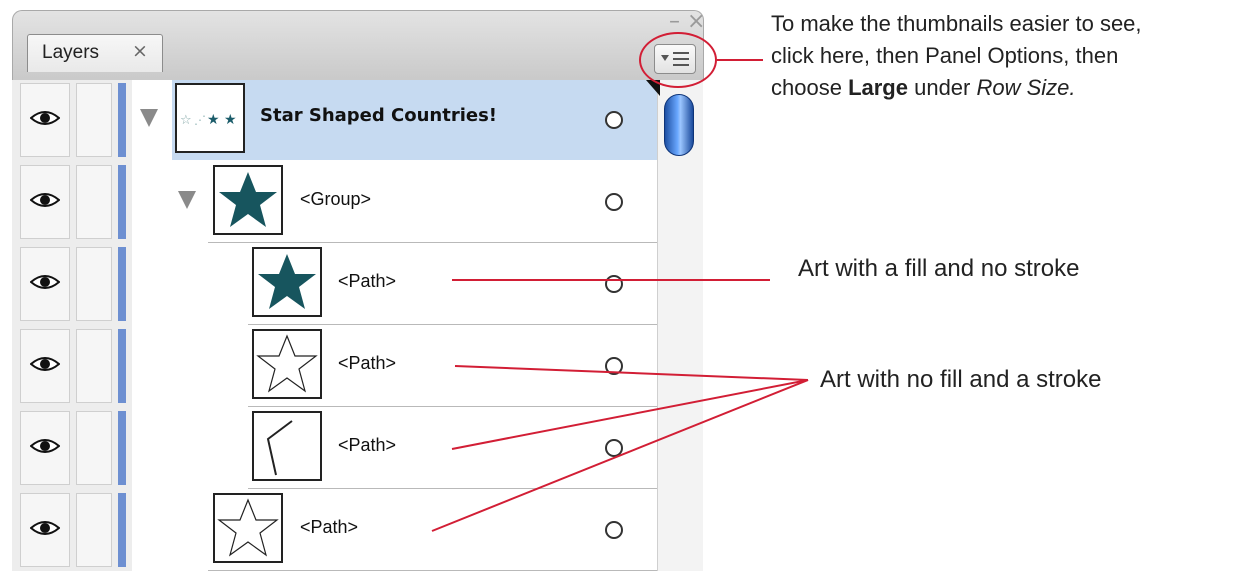  What do you see at coordinates (336, 199) in the screenshot?
I see `layer-name: <Group>` at bounding box center [336, 199].